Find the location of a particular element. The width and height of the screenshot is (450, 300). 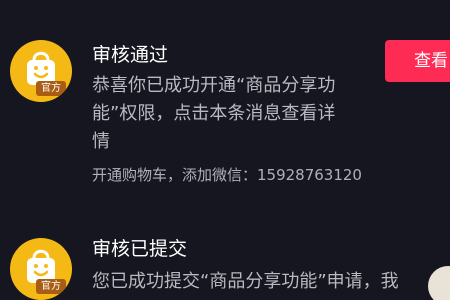

message-title: 审核已提交 is located at coordinates (140, 249).